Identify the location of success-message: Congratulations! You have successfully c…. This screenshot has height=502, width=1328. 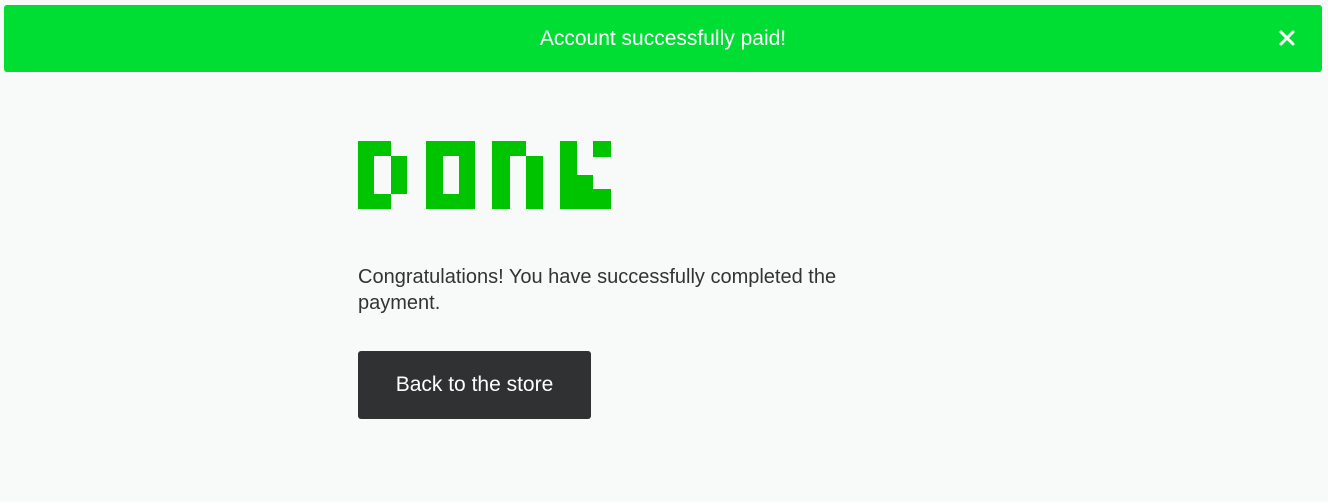
(597, 290).